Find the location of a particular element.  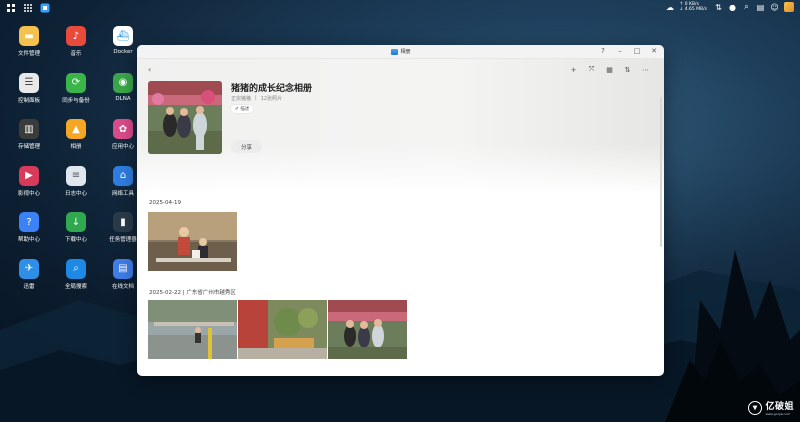

edit-description-button: ✐ 描述 is located at coordinates (242, 109).